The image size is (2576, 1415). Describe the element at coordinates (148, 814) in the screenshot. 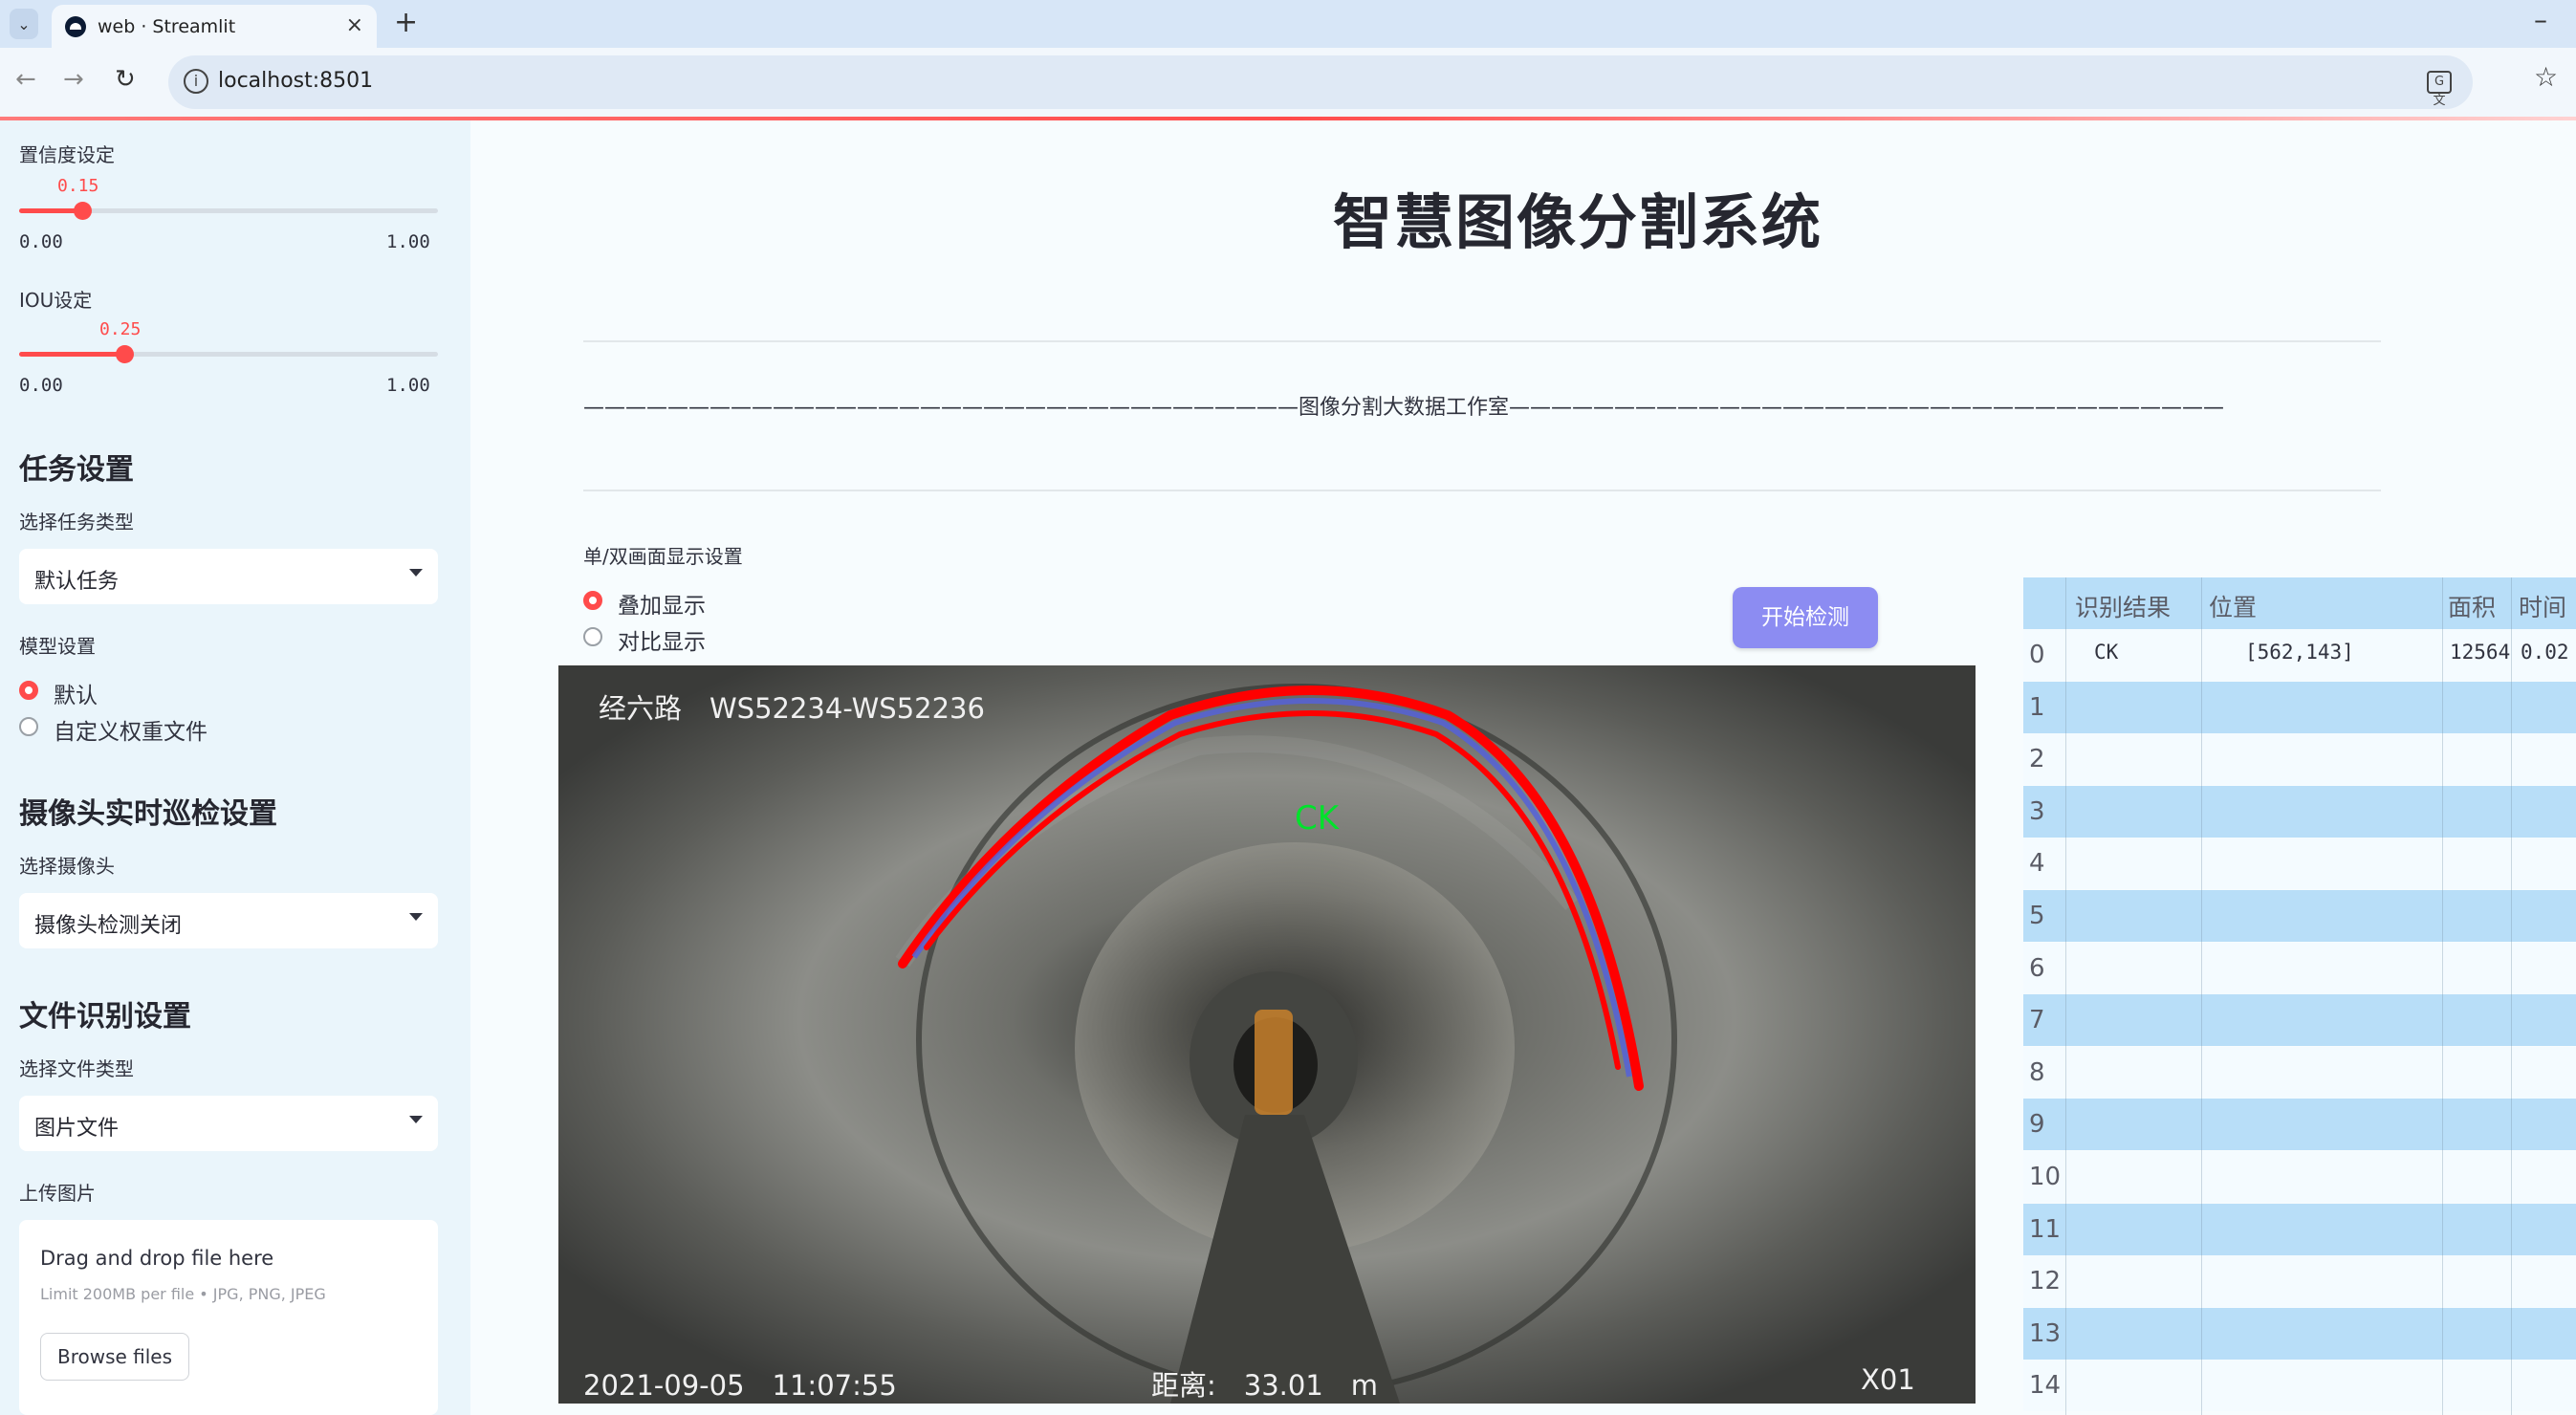

I see `camera-section-heading: 摄像头实时巡检设置` at that location.